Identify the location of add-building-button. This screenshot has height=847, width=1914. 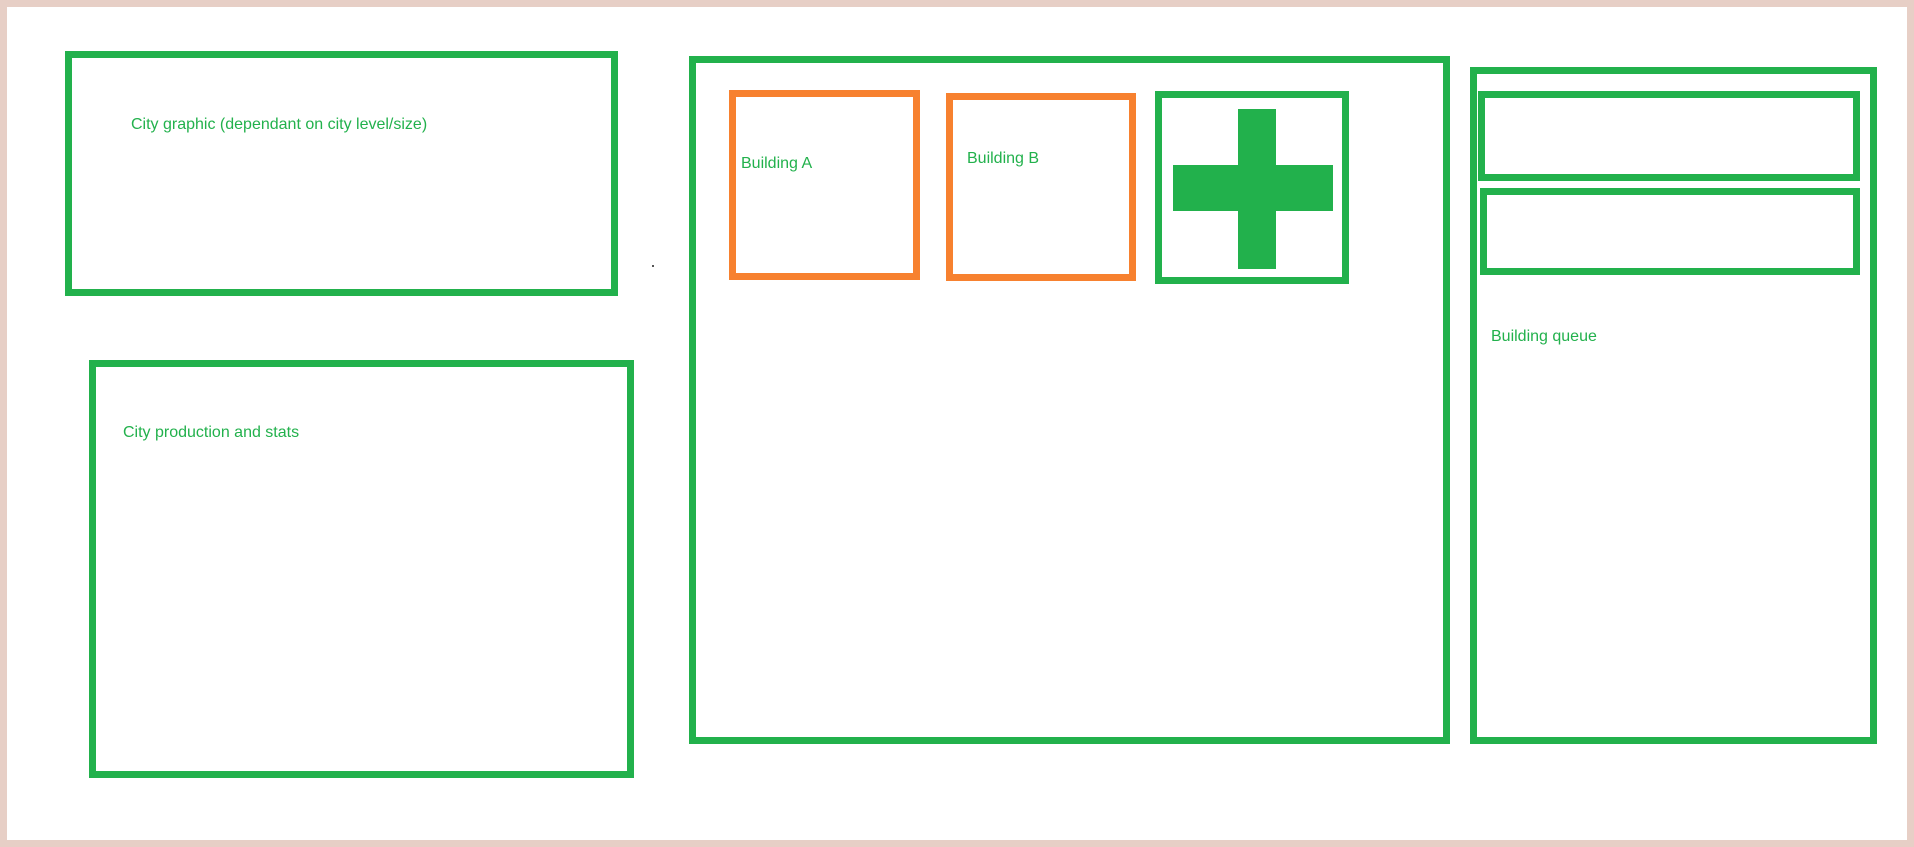
(1252, 187).